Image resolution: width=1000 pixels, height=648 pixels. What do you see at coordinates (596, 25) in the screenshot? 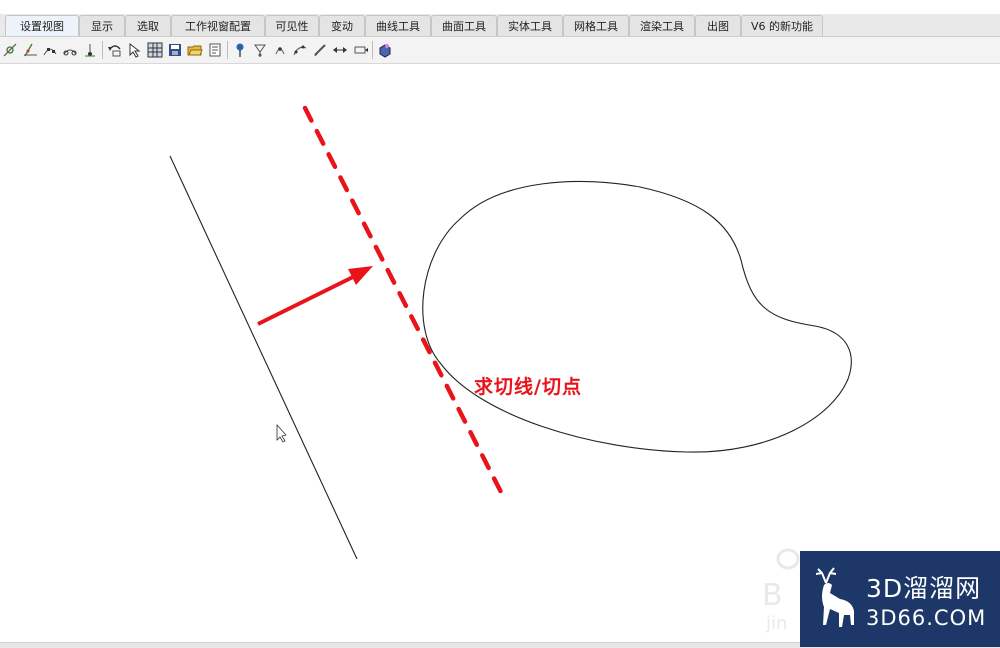
I see `tab-mesh-tools: 网格工具` at bounding box center [596, 25].